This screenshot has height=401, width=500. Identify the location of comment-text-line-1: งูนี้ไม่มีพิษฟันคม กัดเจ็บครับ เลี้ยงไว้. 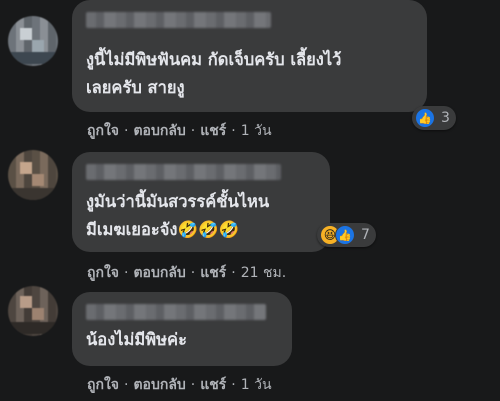
(214, 59).